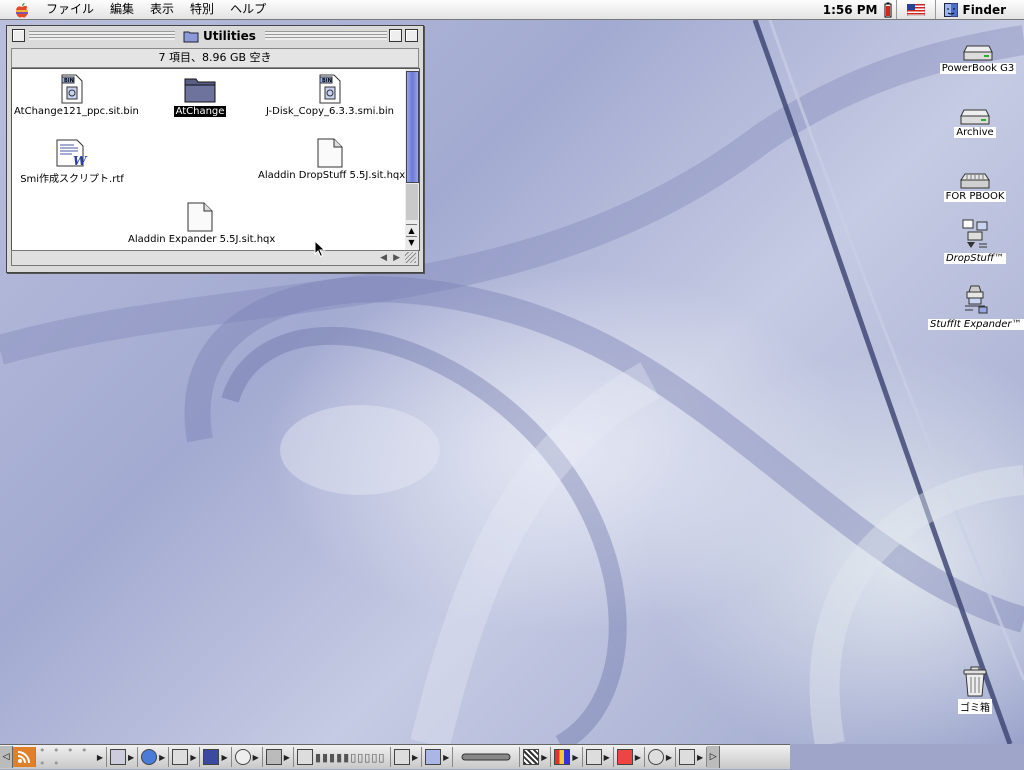  I want to click on sound-level-icon: ▮▮▮▮▮▯▯▯▯▯, so click(350, 757).